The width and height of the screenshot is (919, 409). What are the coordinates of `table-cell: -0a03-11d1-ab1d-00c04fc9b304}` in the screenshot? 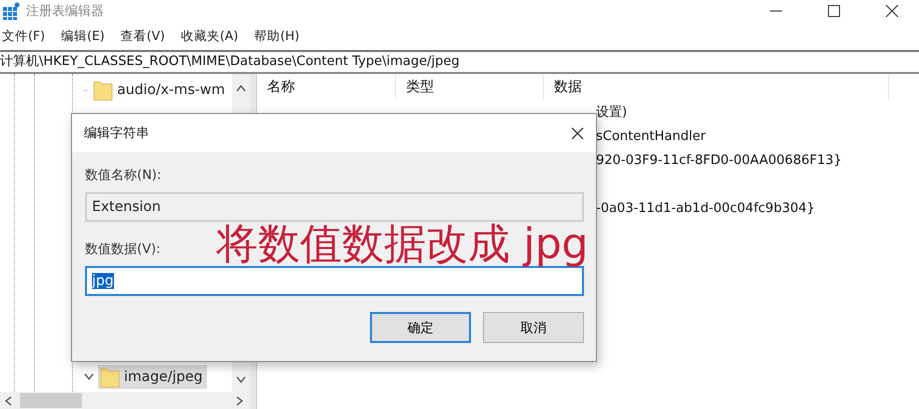 It's located at (705, 208).